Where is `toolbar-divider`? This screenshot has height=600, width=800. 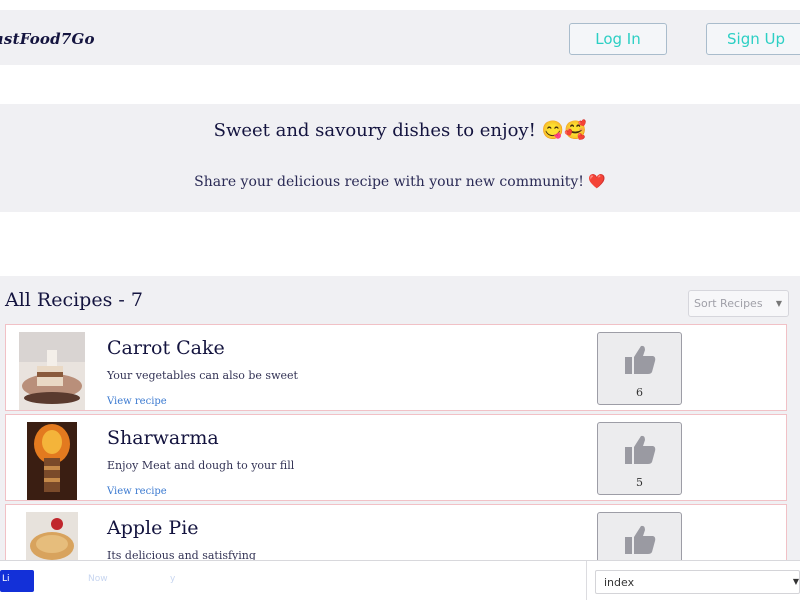
toolbar-divider is located at coordinates (586, 580).